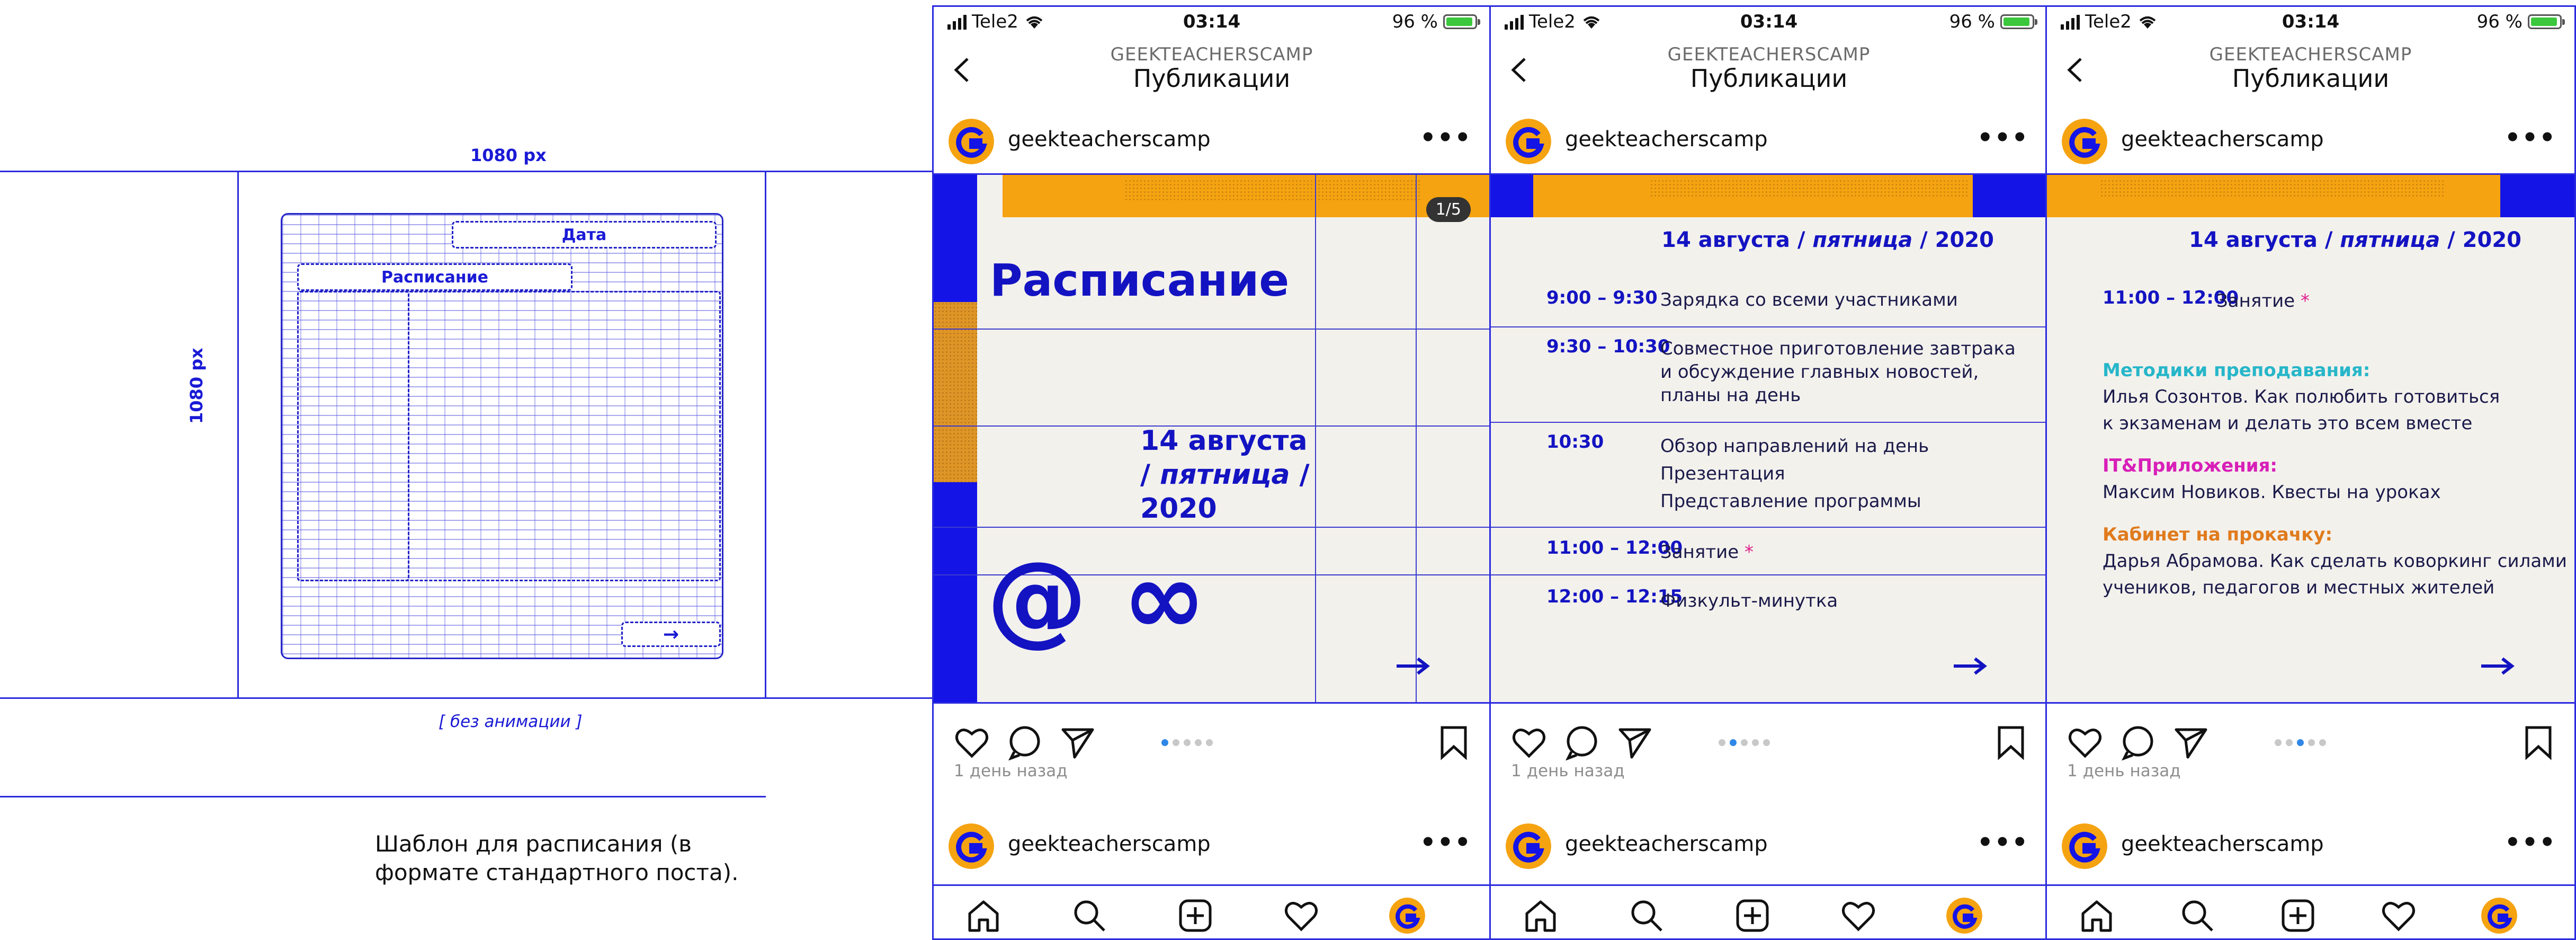 The width and height of the screenshot is (2576, 940). What do you see at coordinates (1212, 329) in the screenshot?
I see `grid-line` at bounding box center [1212, 329].